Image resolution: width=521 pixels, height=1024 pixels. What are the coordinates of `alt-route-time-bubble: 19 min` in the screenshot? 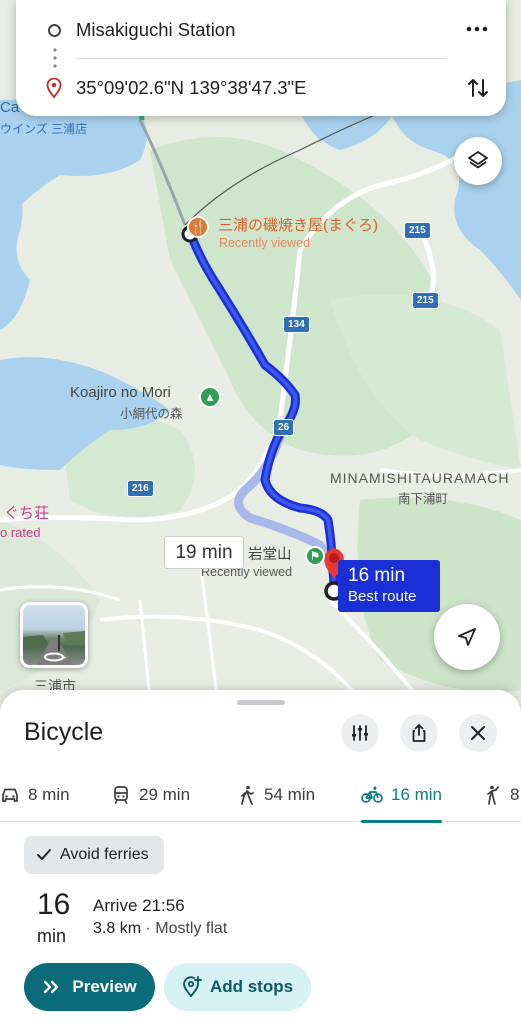 It's located at (204, 552).